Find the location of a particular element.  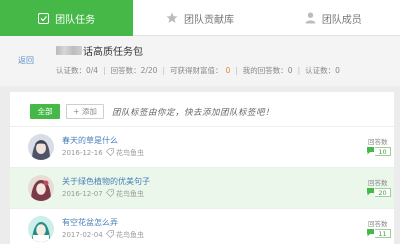

star-icon is located at coordinates (172, 18).